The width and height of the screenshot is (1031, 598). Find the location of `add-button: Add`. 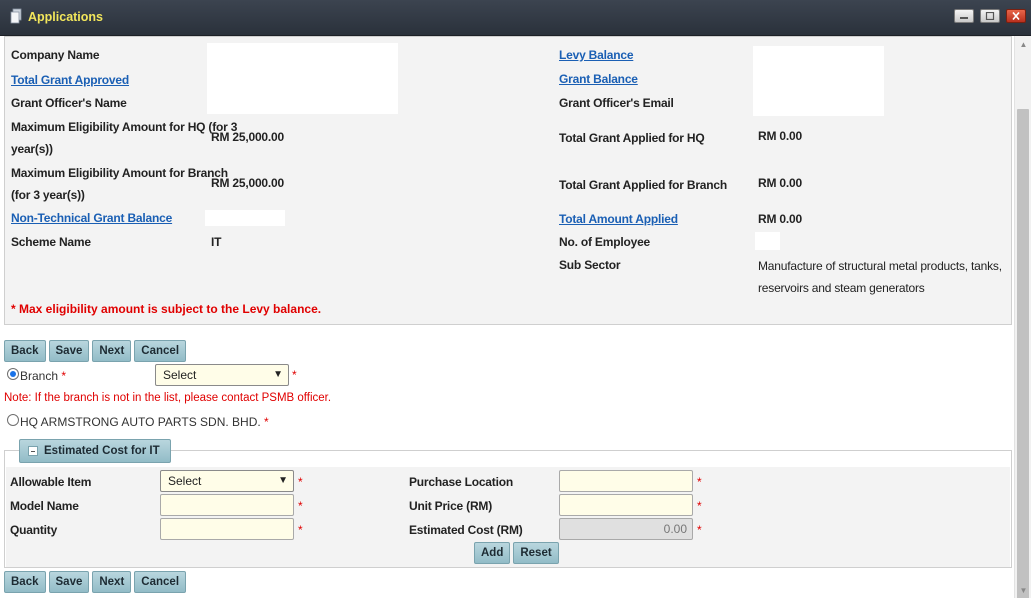

add-button: Add is located at coordinates (492, 553).